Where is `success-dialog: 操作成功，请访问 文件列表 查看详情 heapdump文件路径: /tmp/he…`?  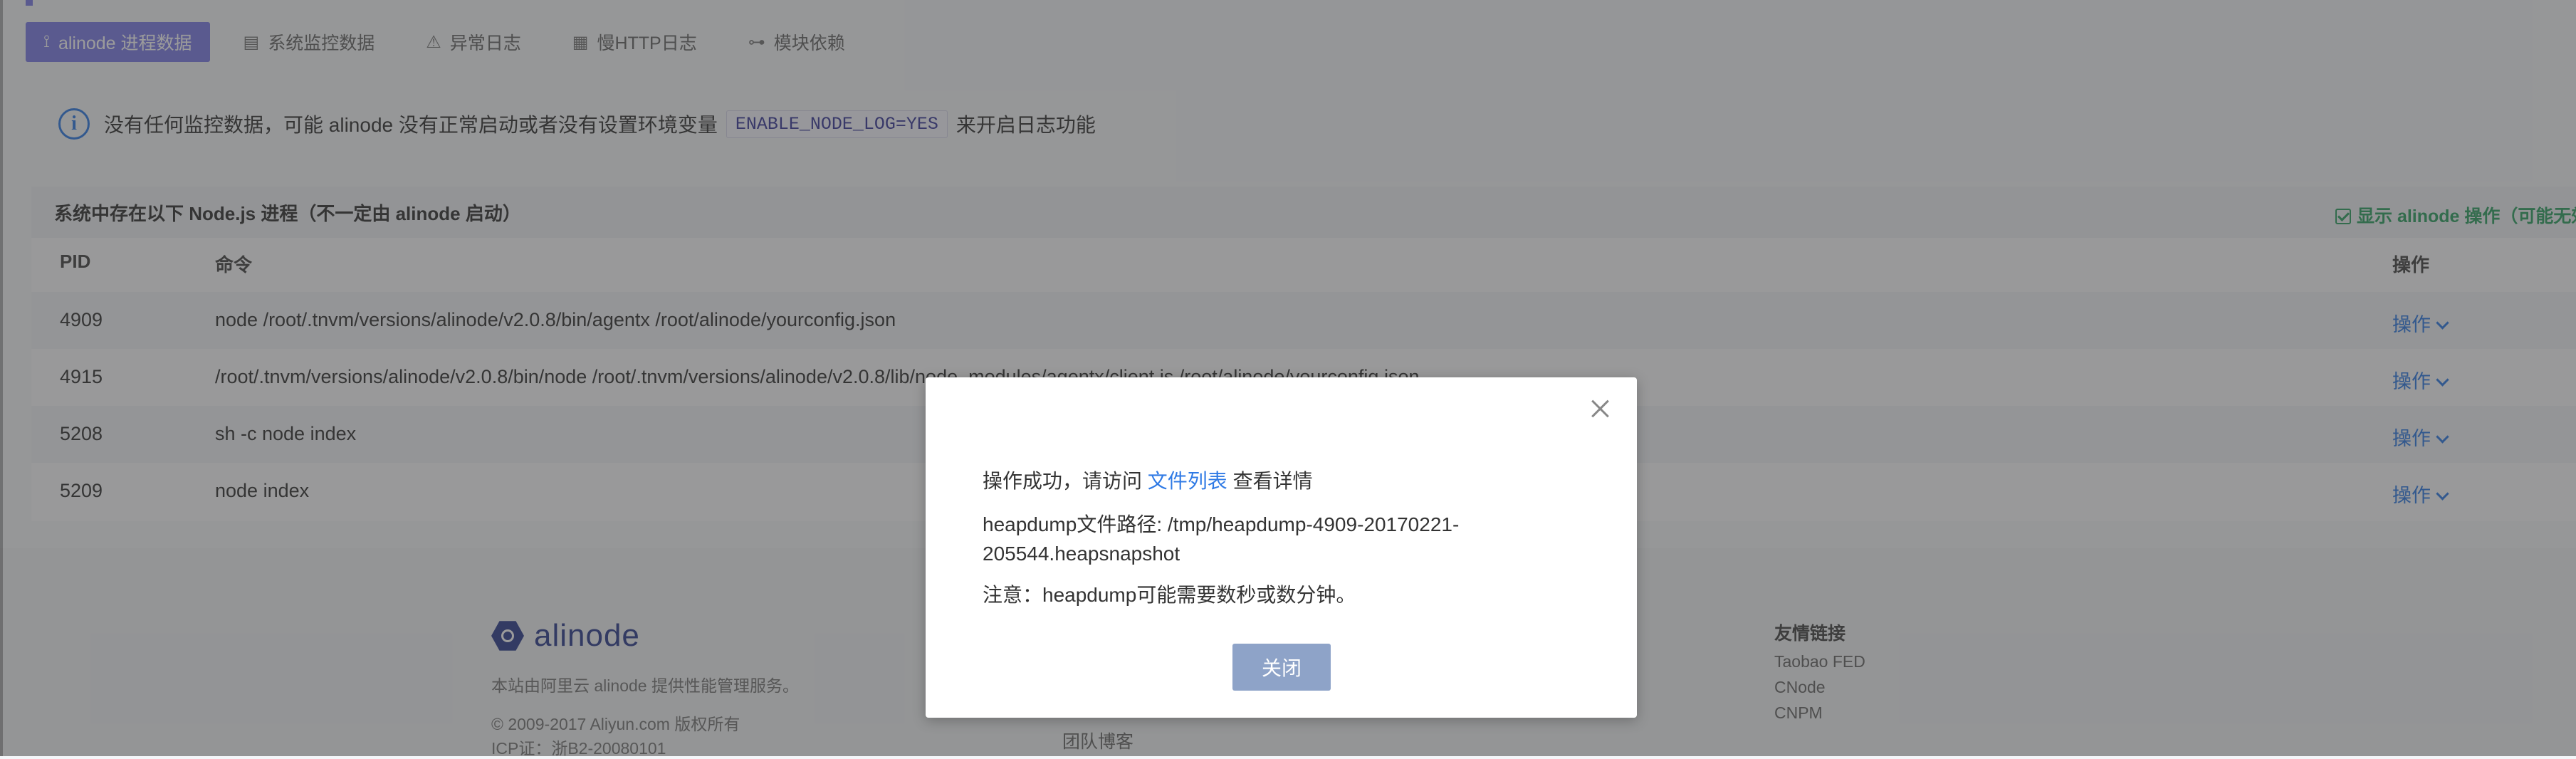 success-dialog: 操作成功，请访问 文件列表 查看详情 heapdump文件路径: /tmp/he… is located at coordinates (1281, 547).